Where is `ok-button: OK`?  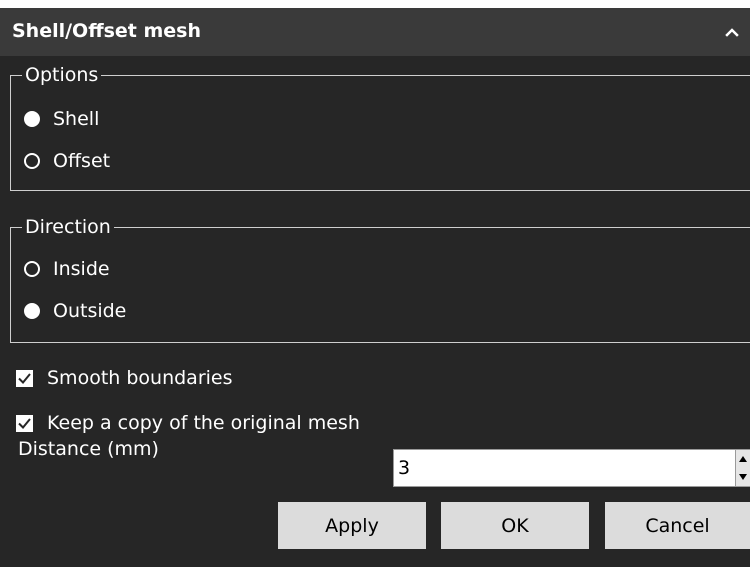 ok-button: OK is located at coordinates (515, 525).